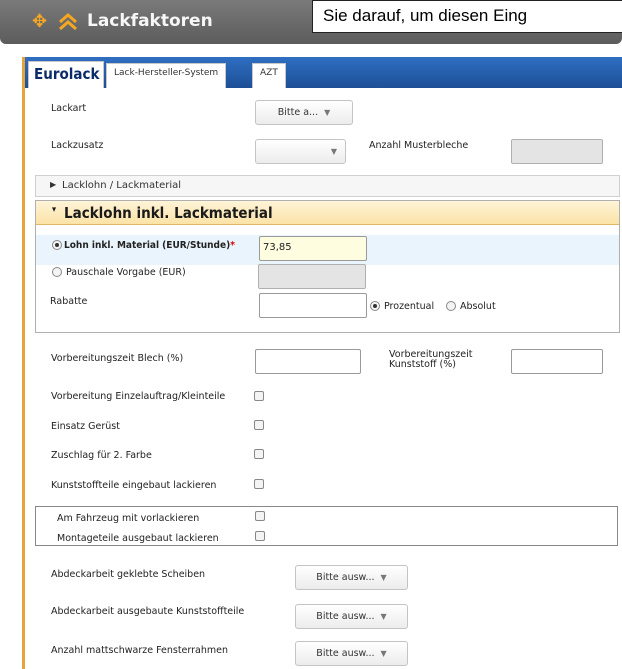  What do you see at coordinates (308, 361) in the screenshot?
I see `vorbereitungszeit-blech-input` at bounding box center [308, 361].